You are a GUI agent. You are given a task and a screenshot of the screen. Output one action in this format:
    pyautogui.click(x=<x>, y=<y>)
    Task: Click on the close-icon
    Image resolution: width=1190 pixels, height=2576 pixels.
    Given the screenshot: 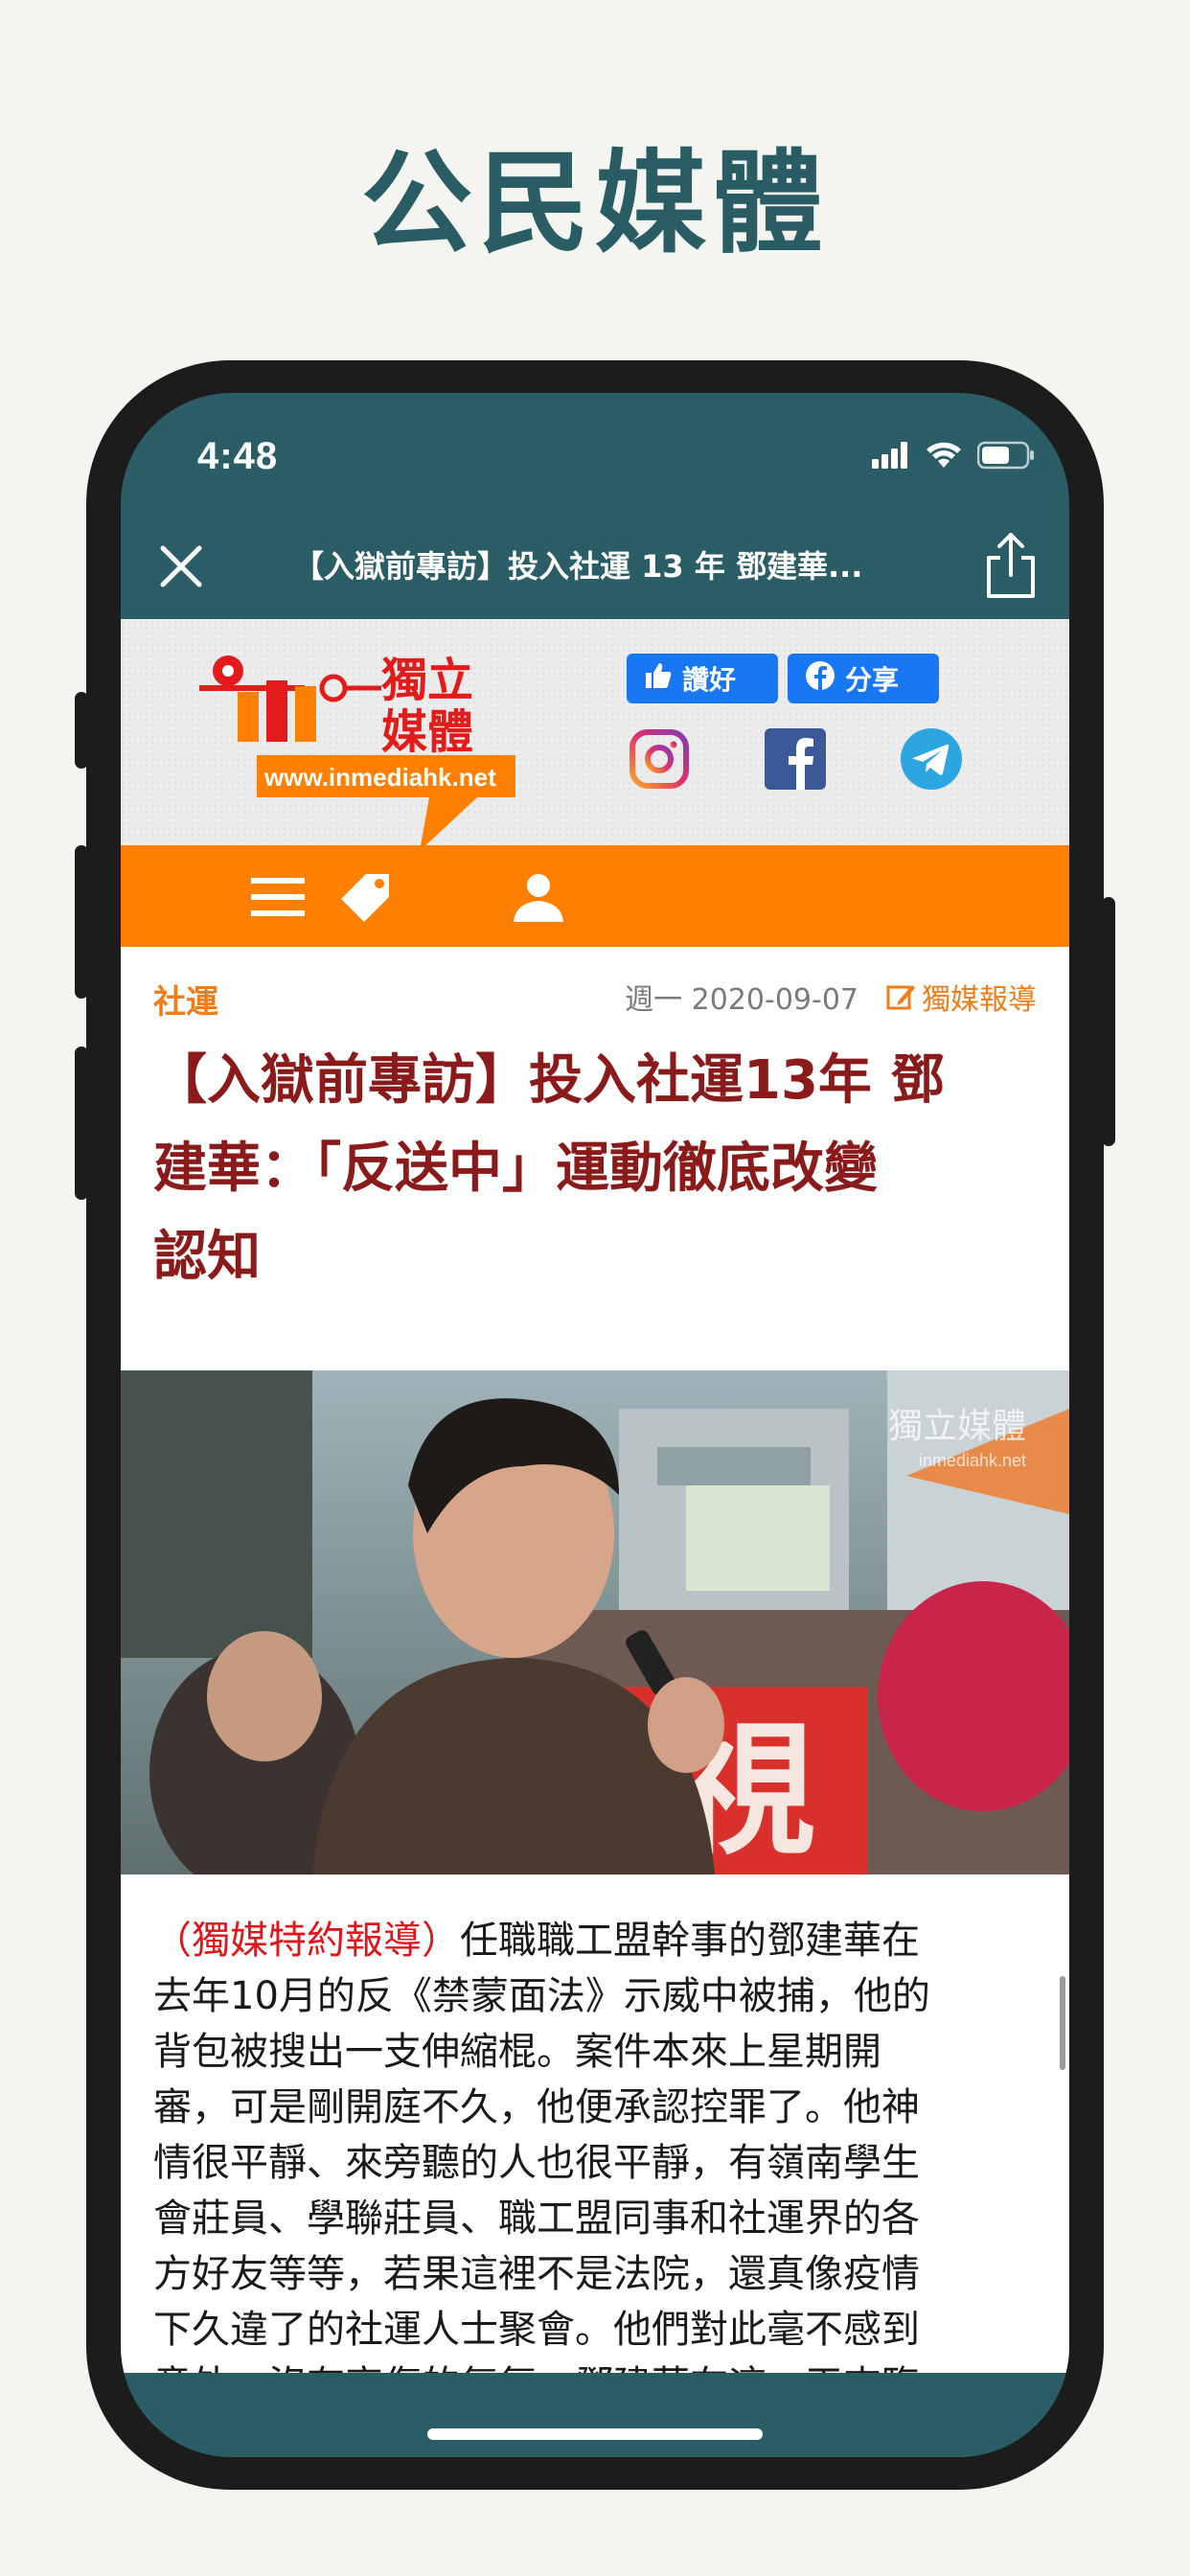 What is the action you would take?
    pyautogui.click(x=181, y=566)
    